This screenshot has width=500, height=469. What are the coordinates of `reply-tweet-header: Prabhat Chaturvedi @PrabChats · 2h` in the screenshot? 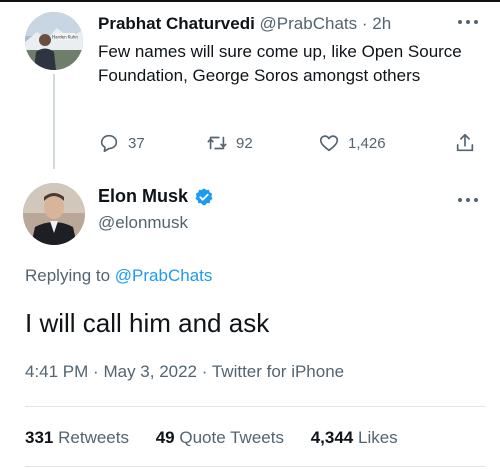 It's located at (244, 24).